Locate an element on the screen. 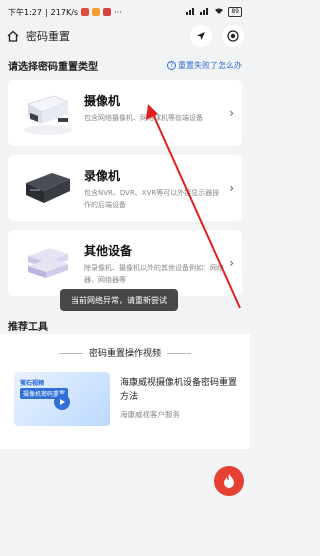 The width and height of the screenshot is (320, 556). status-speed: 217K/s is located at coordinates (64, 12).